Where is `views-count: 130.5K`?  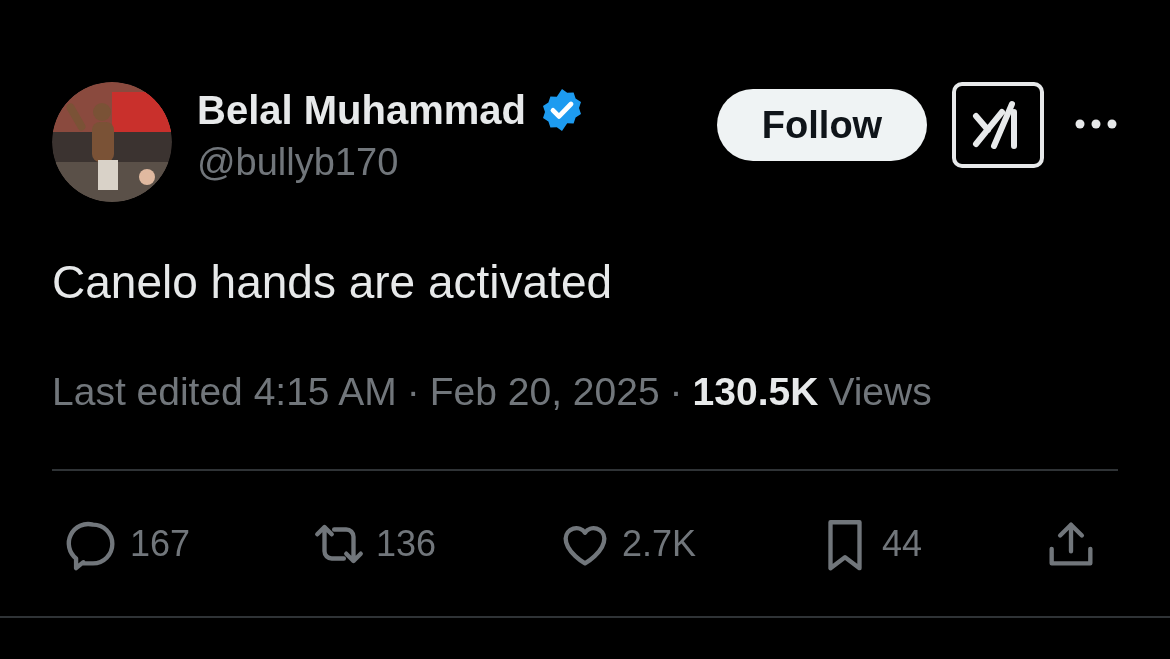 views-count: 130.5K is located at coordinates (755, 392).